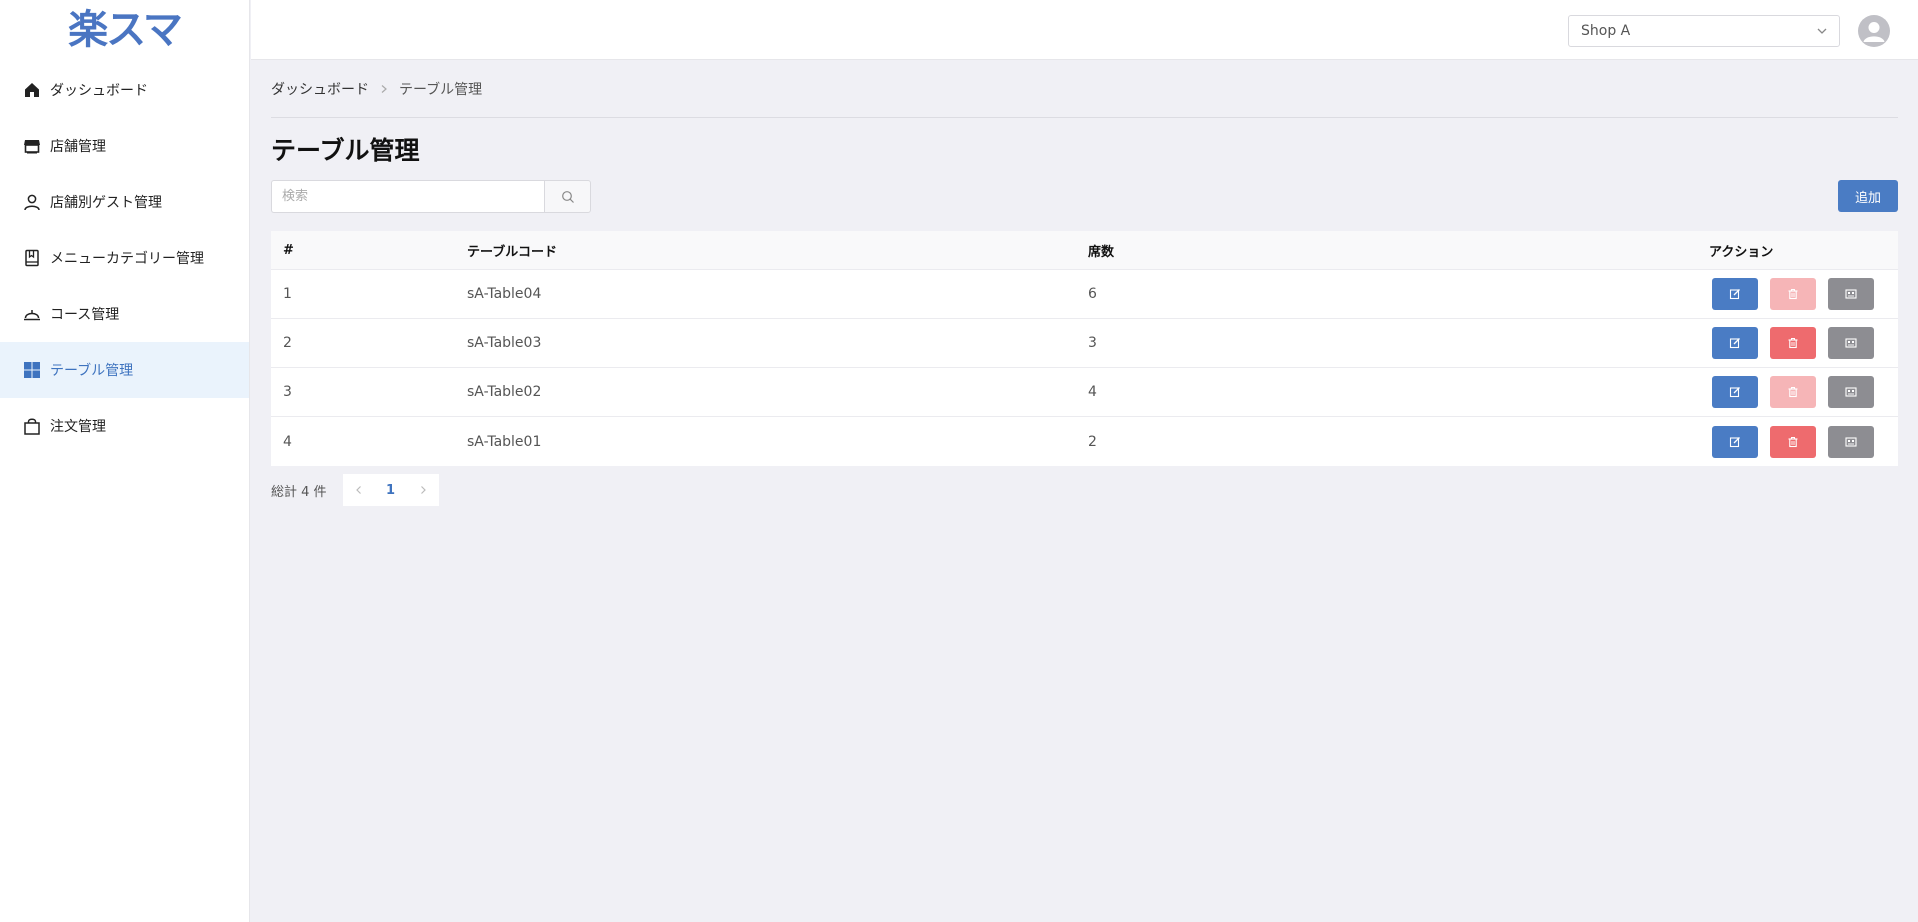 The height and width of the screenshot is (922, 1918). Describe the element at coordinates (1084, 294) in the screenshot. I see `table-row: 1 sA-Table04 6` at that location.